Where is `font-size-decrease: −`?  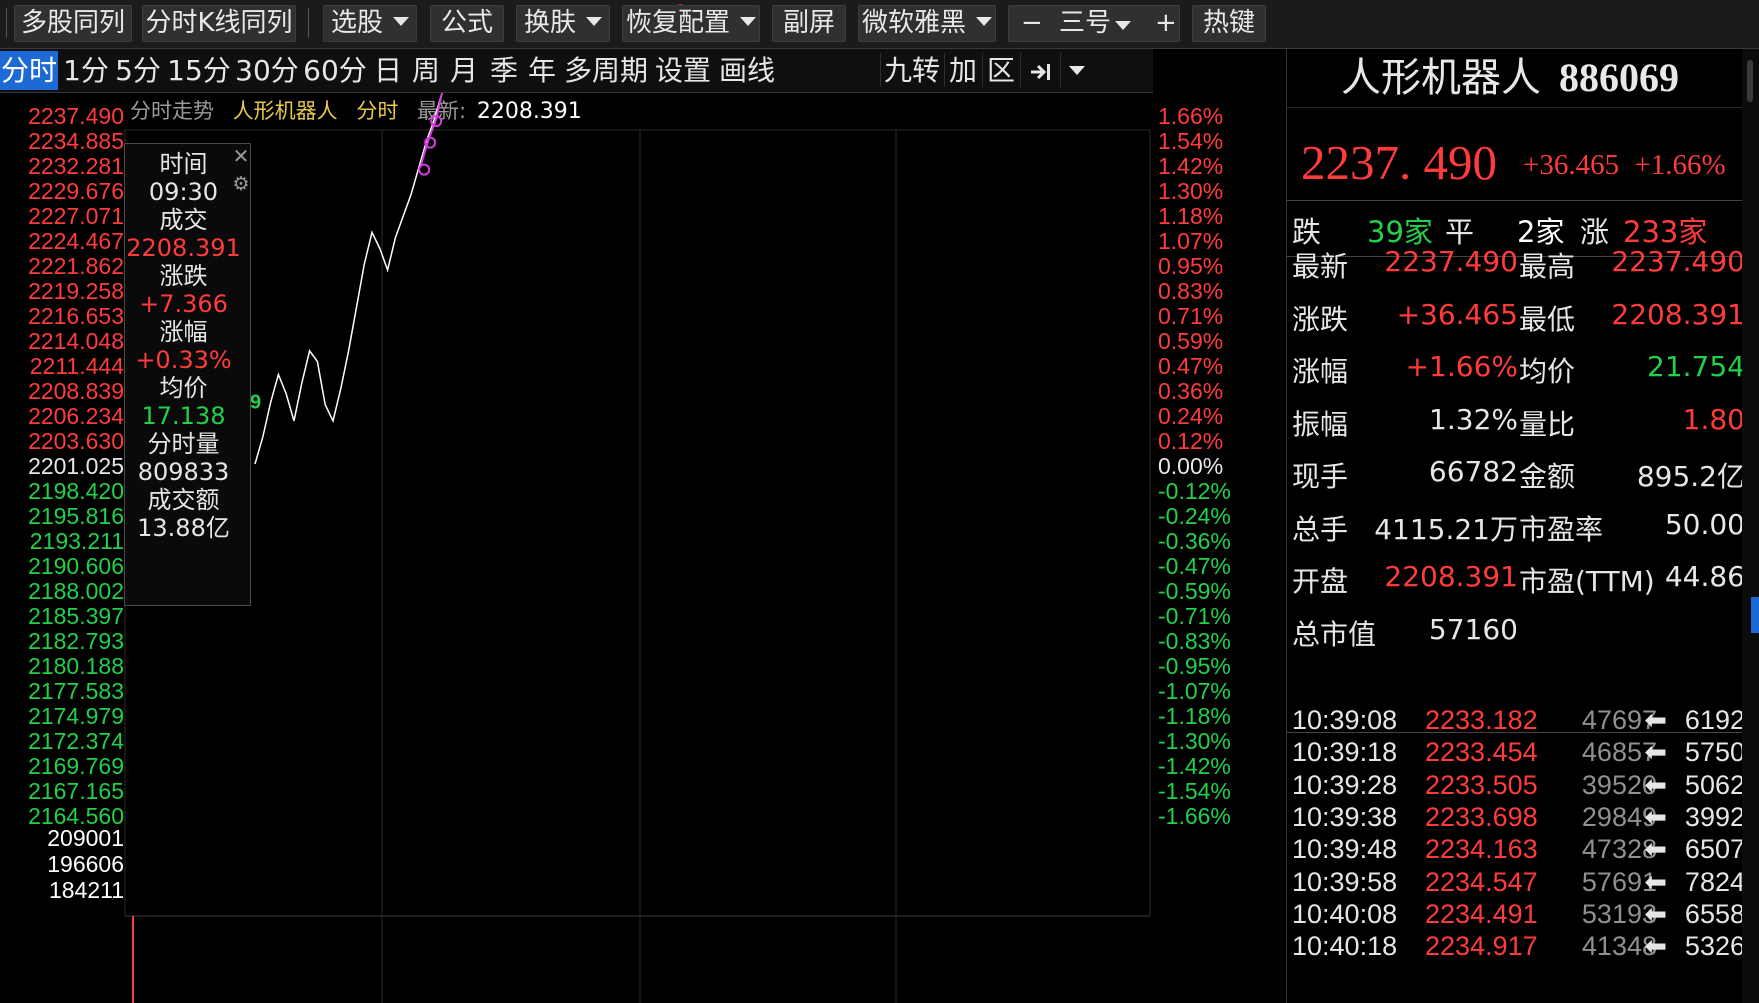 font-size-decrease: − is located at coordinates (1032, 23).